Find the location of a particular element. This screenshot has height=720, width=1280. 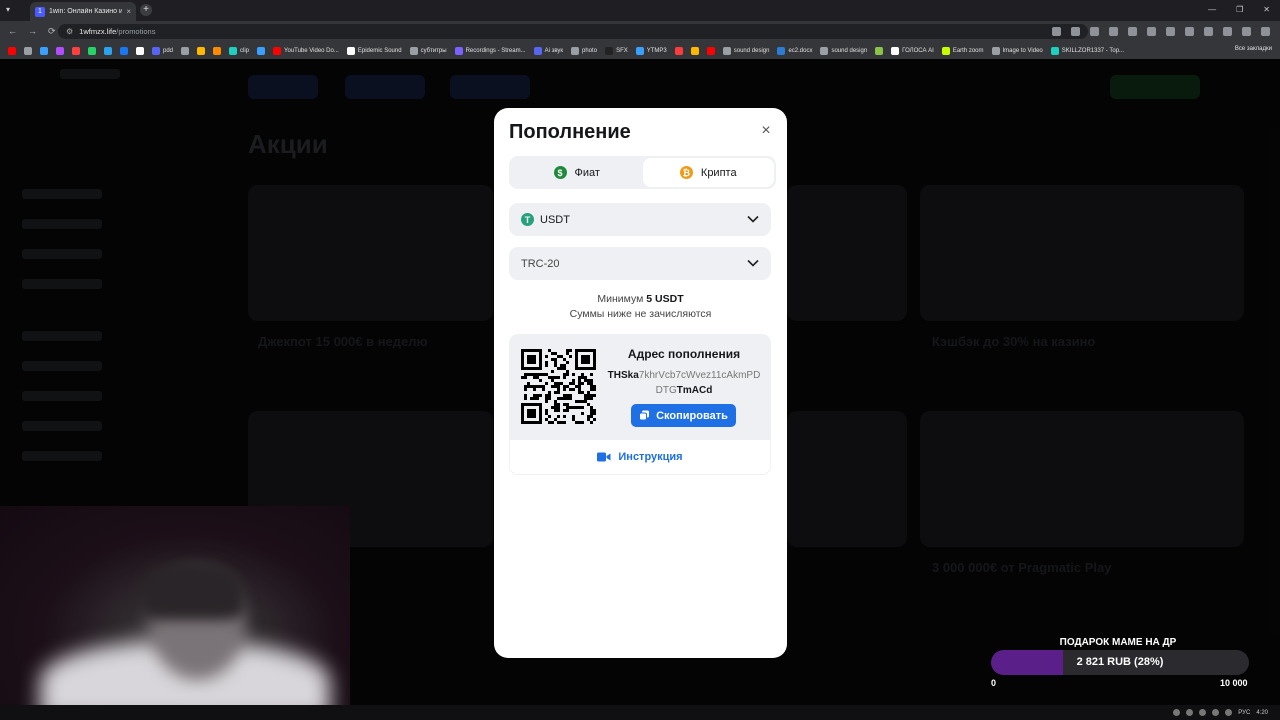

download-icon is located at coordinates (1227, 31).